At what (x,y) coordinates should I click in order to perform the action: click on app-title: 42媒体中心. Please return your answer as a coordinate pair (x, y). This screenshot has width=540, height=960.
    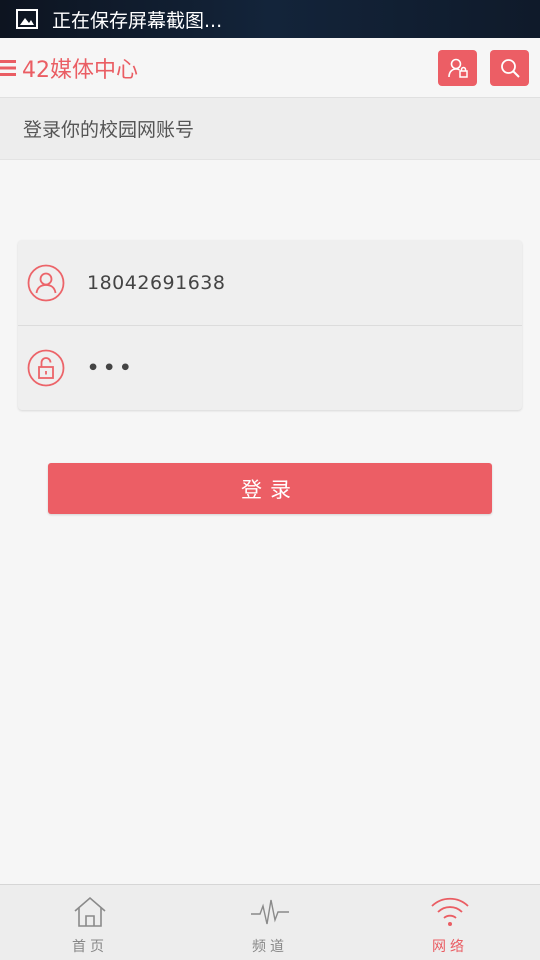
    Looking at the image, I should click on (80, 70).